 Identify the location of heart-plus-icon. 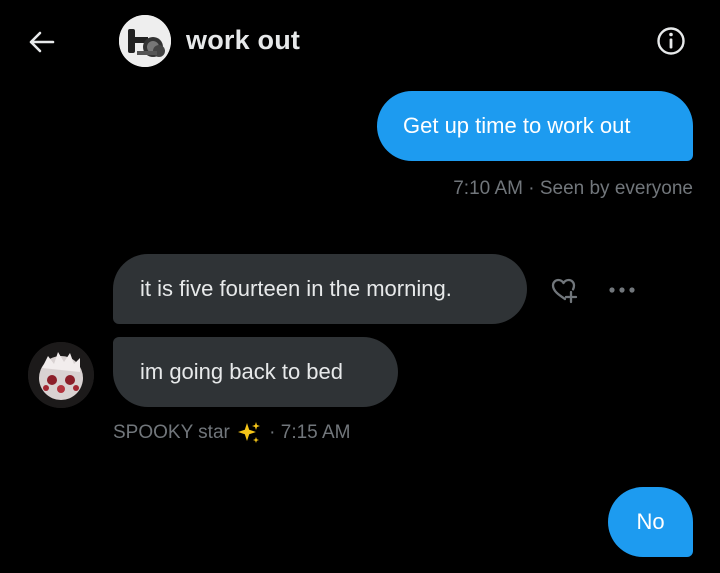
(564, 291).